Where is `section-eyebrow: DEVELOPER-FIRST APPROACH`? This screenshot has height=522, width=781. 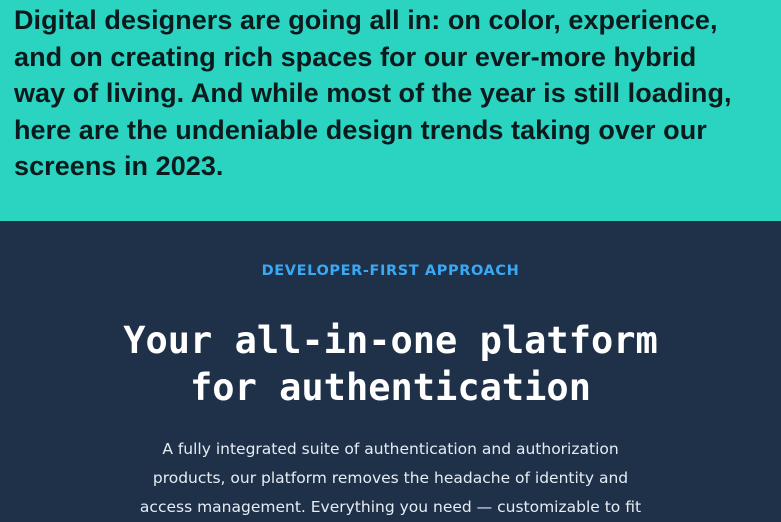
section-eyebrow: DEVELOPER-FIRST APPROACH is located at coordinates (390, 271).